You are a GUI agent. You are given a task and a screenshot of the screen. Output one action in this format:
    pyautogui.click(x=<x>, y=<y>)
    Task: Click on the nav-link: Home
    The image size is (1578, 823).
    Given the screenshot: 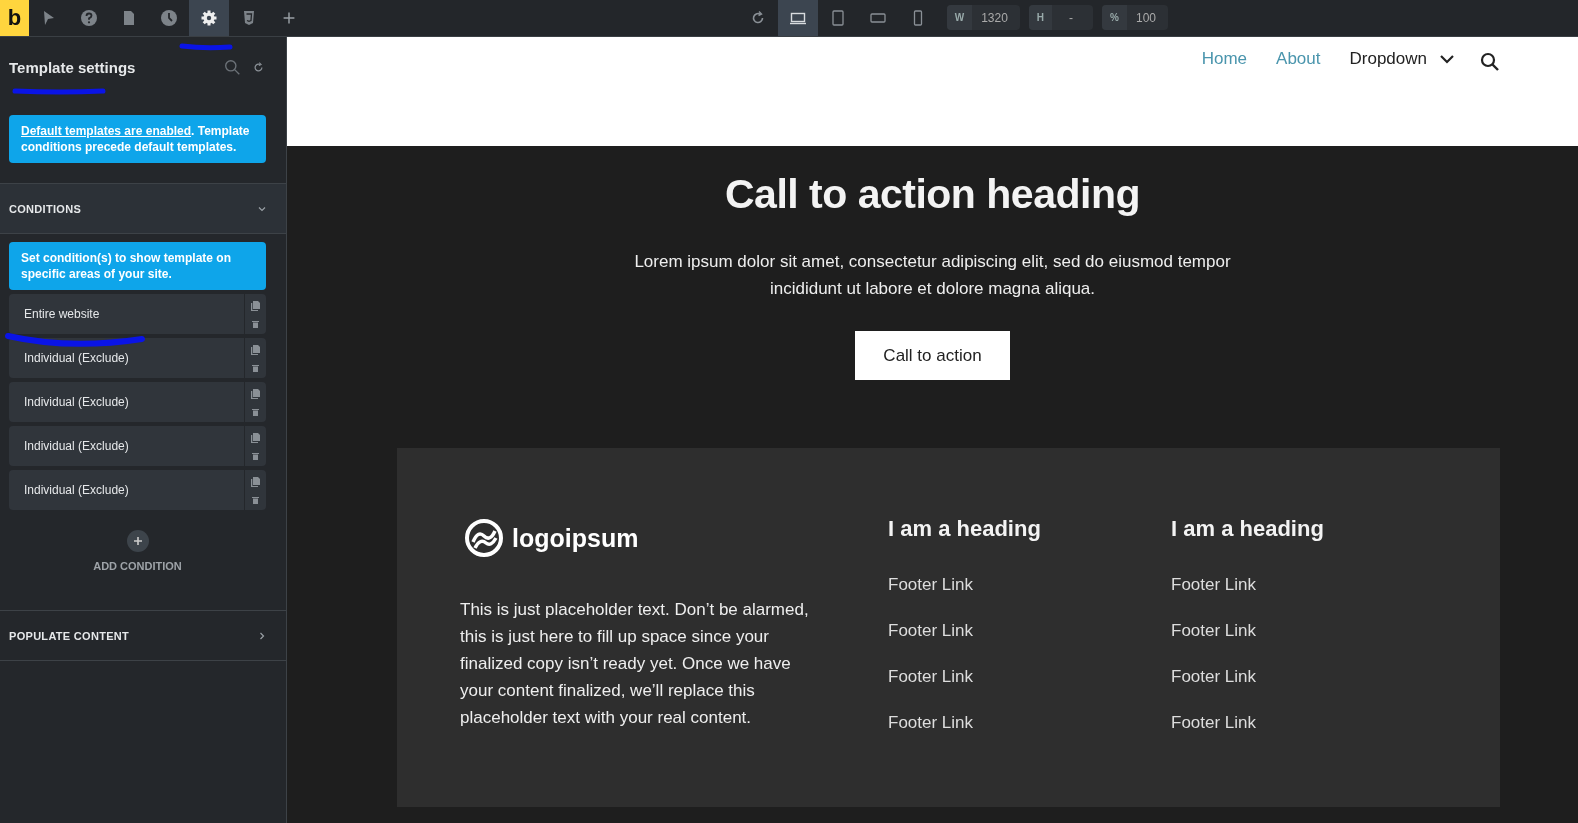 What is the action you would take?
    pyautogui.click(x=1224, y=59)
    